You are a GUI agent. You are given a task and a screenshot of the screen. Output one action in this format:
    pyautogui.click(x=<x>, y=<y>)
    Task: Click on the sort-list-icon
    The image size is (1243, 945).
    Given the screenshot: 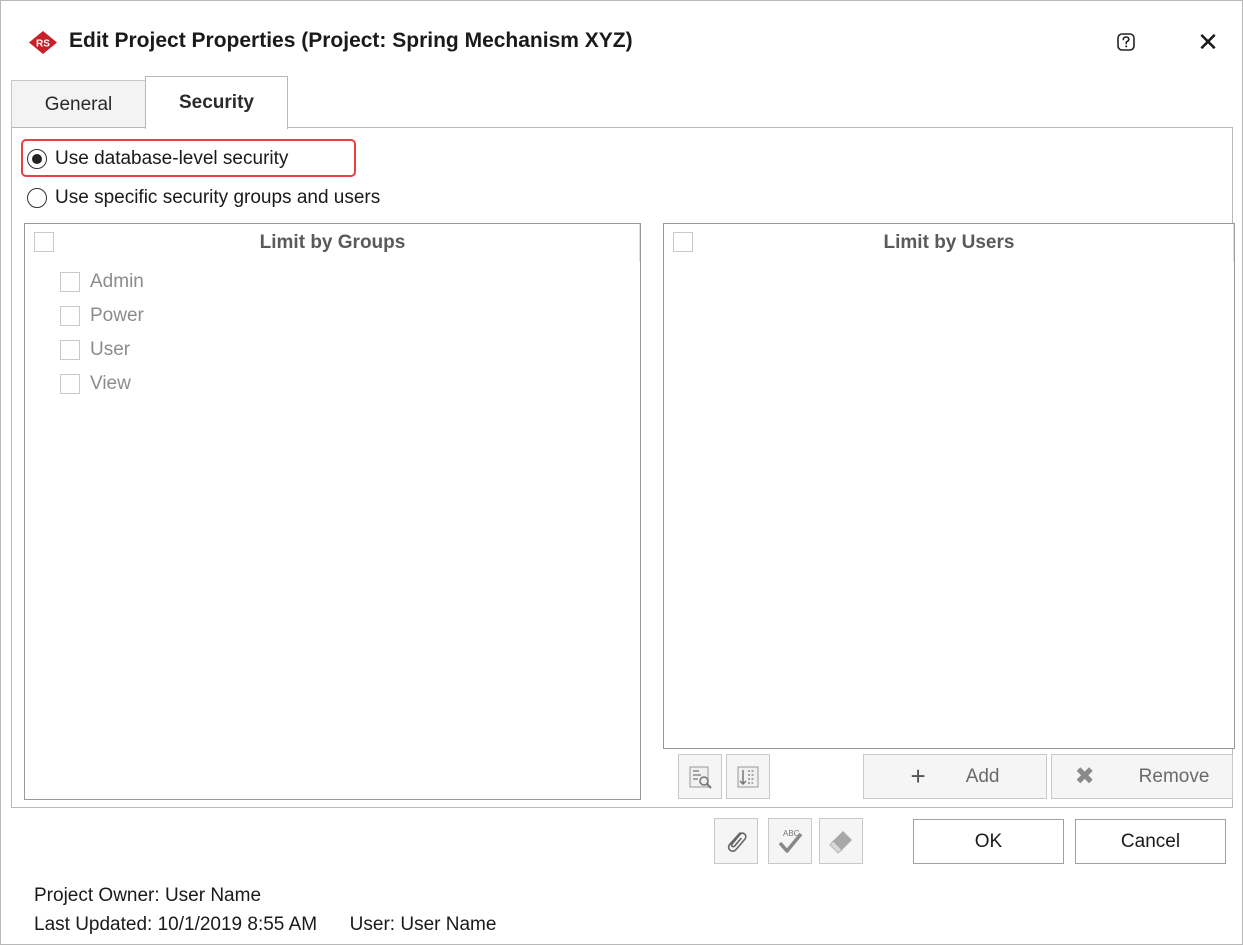 What is the action you would take?
    pyautogui.click(x=748, y=776)
    